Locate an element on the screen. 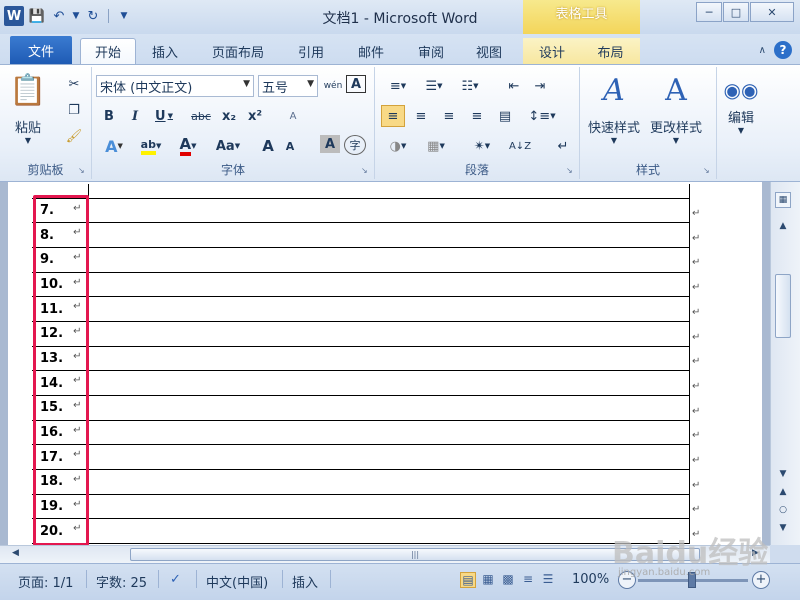 The height and width of the screenshot is (600, 800). row-number-cell: 19. ↵ is located at coordinates (60, 507).